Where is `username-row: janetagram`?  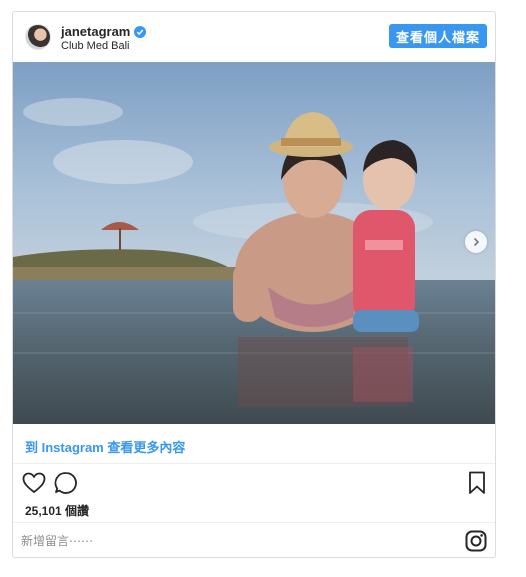 username-row: janetagram is located at coordinates (104, 31).